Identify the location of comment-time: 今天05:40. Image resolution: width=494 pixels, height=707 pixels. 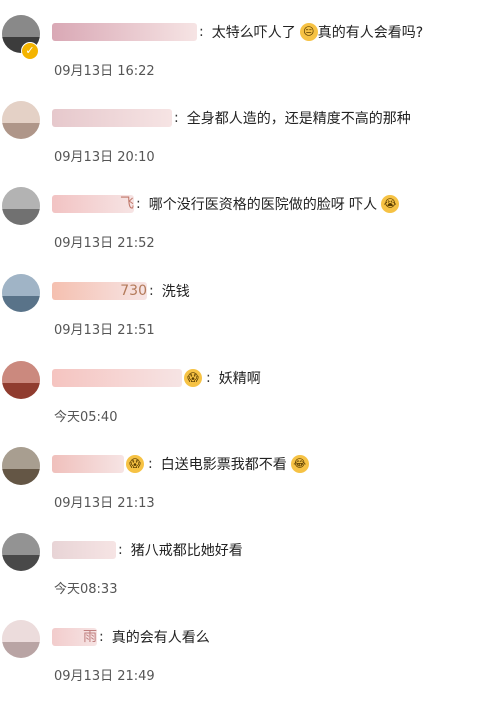
(86, 417).